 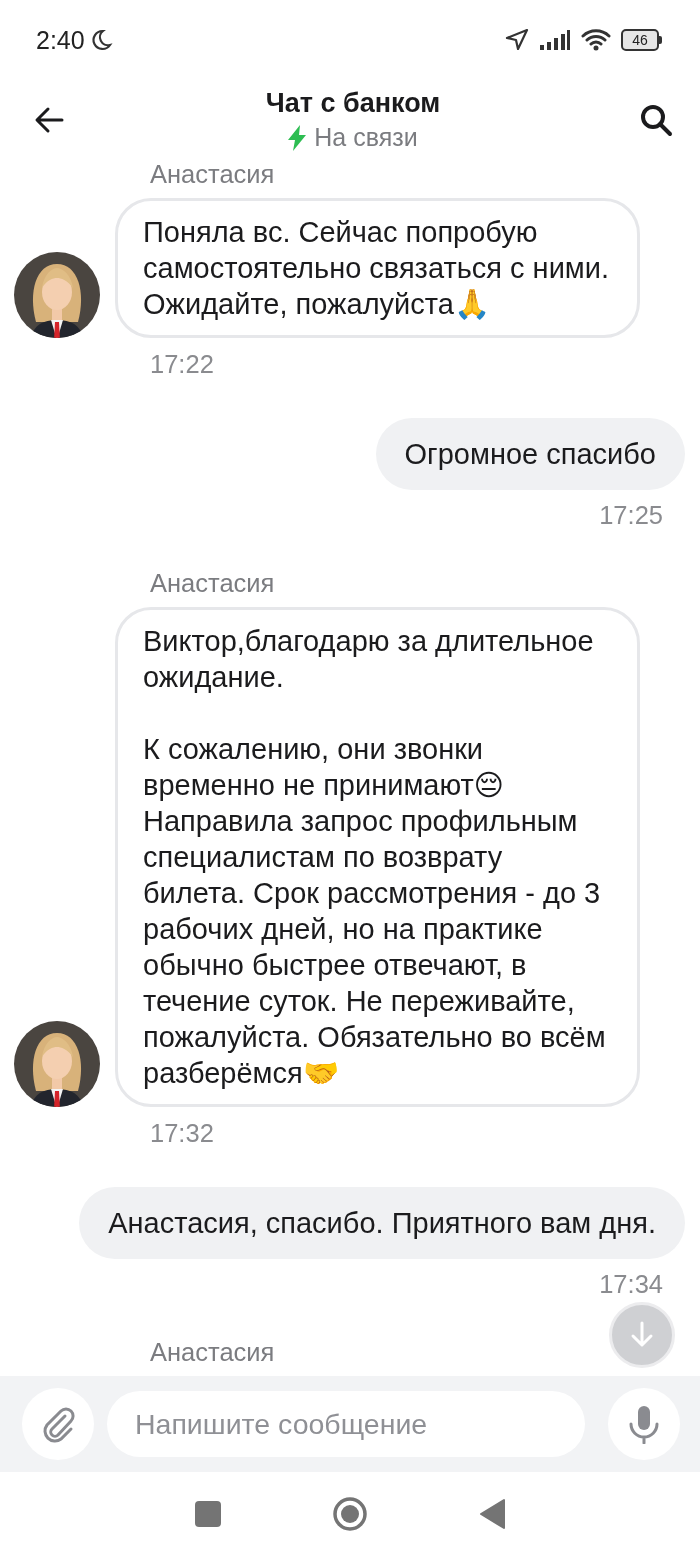 I want to click on clock: 2:40, so click(x=60, y=40).